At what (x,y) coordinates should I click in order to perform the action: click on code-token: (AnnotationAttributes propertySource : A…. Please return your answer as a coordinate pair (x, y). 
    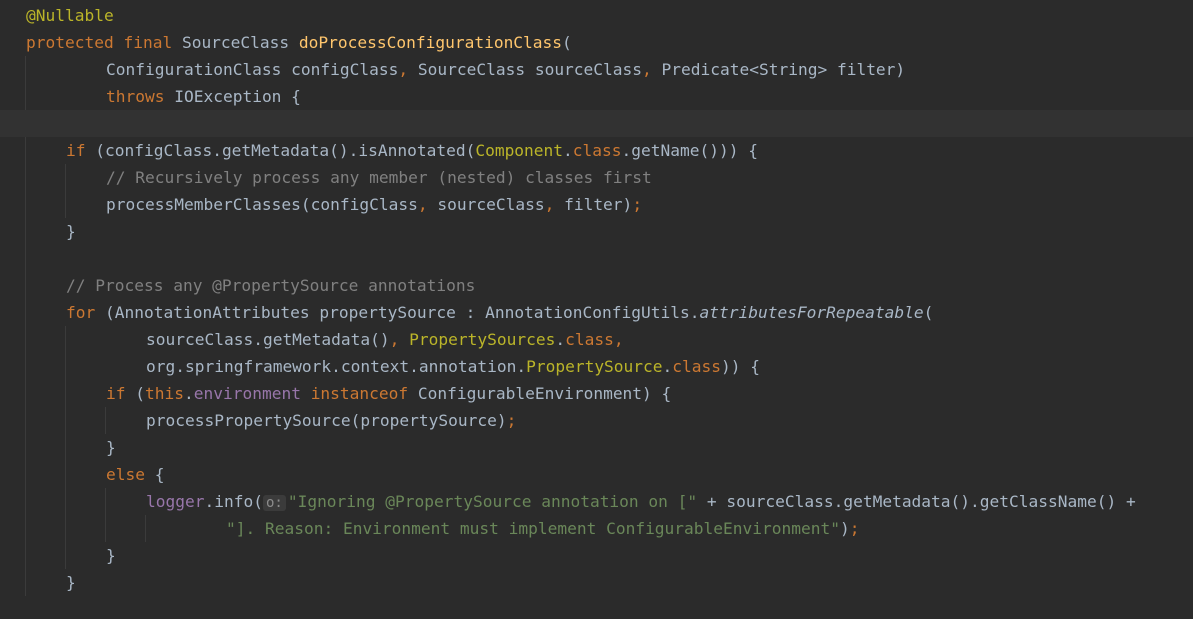
    Looking at the image, I should click on (397, 312).